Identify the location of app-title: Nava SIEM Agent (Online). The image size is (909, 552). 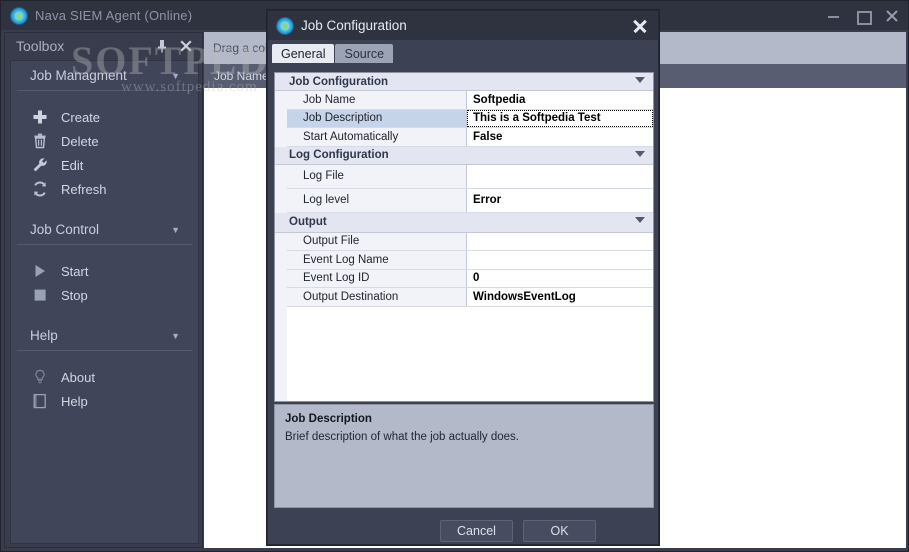
(114, 15).